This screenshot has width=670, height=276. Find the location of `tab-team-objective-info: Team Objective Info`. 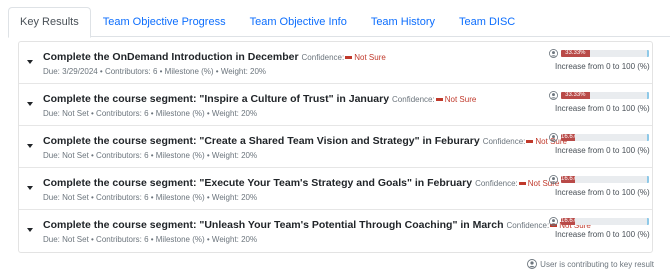

tab-team-objective-info: Team Objective Info is located at coordinates (298, 22).